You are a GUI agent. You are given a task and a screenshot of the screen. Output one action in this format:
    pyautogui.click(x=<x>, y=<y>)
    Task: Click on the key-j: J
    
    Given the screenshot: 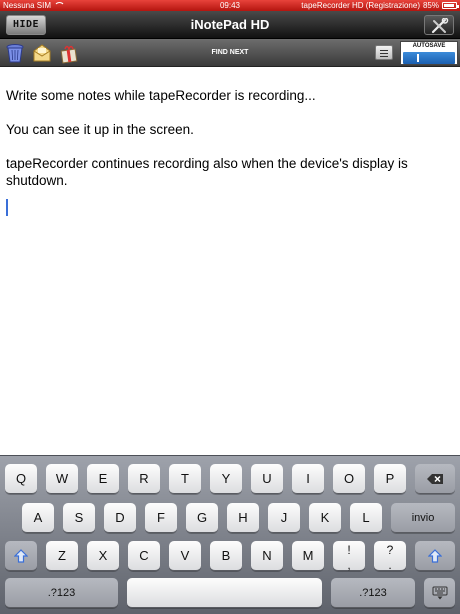 What is the action you would take?
    pyautogui.click(x=284, y=518)
    